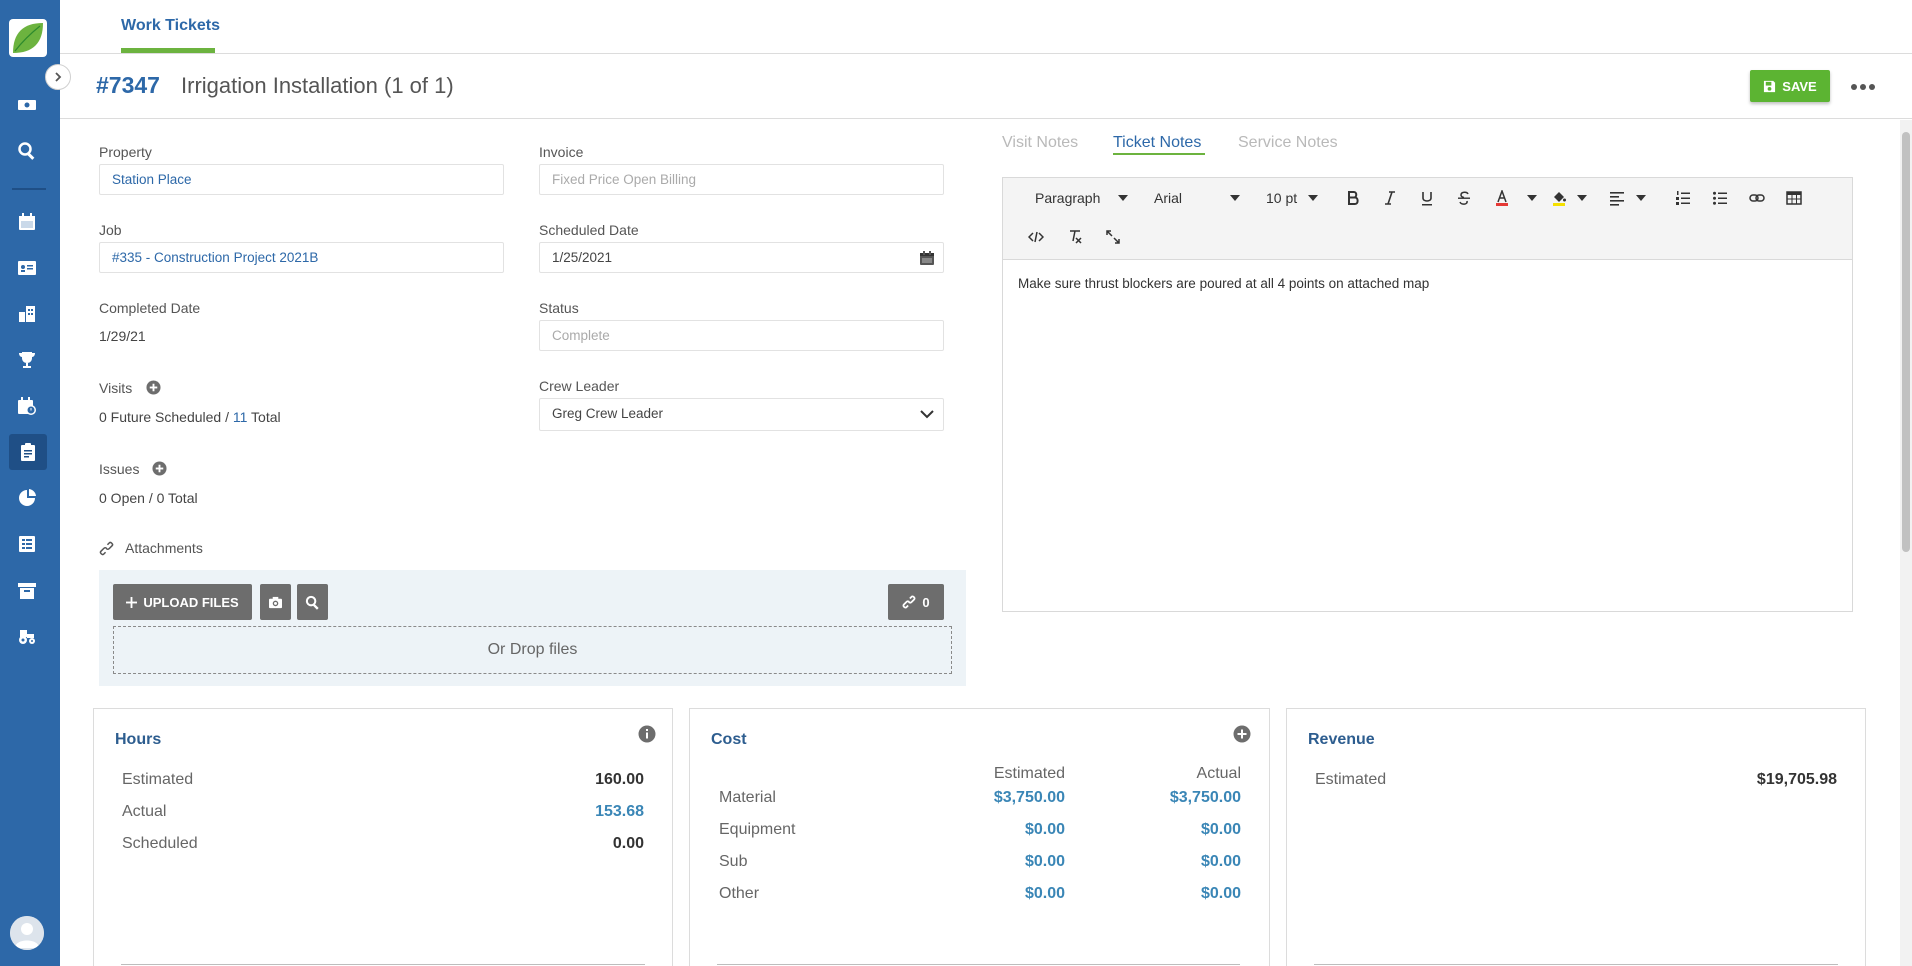 This screenshot has height=966, width=1912. What do you see at coordinates (148, 498) in the screenshot?
I see `issues-summary: 0 Open / 0 Total` at bounding box center [148, 498].